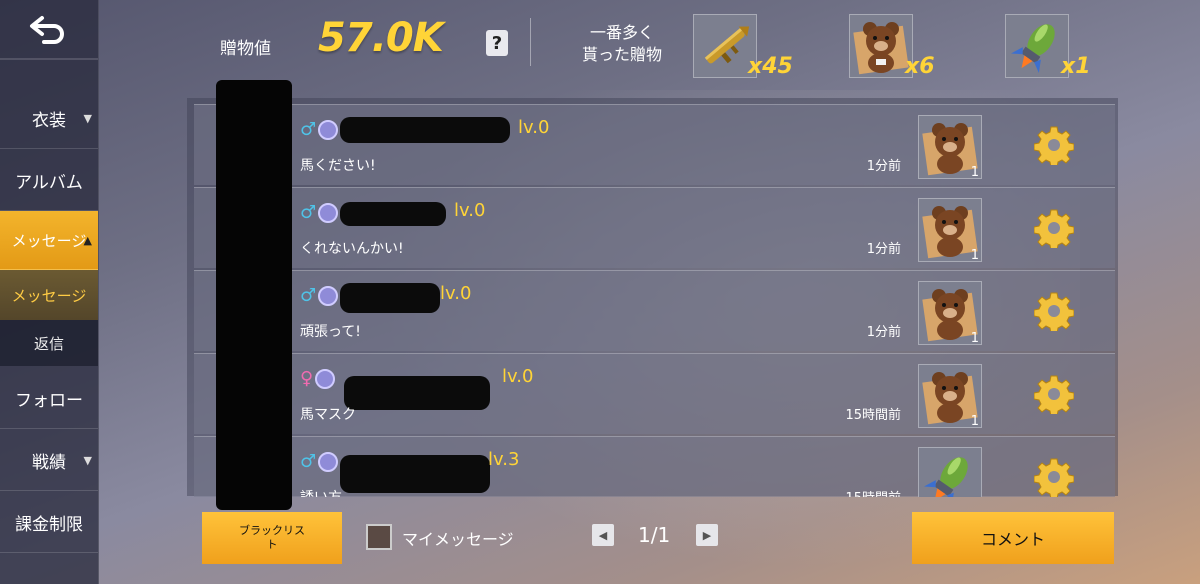  I want to click on next-page-button: ▶, so click(707, 535).